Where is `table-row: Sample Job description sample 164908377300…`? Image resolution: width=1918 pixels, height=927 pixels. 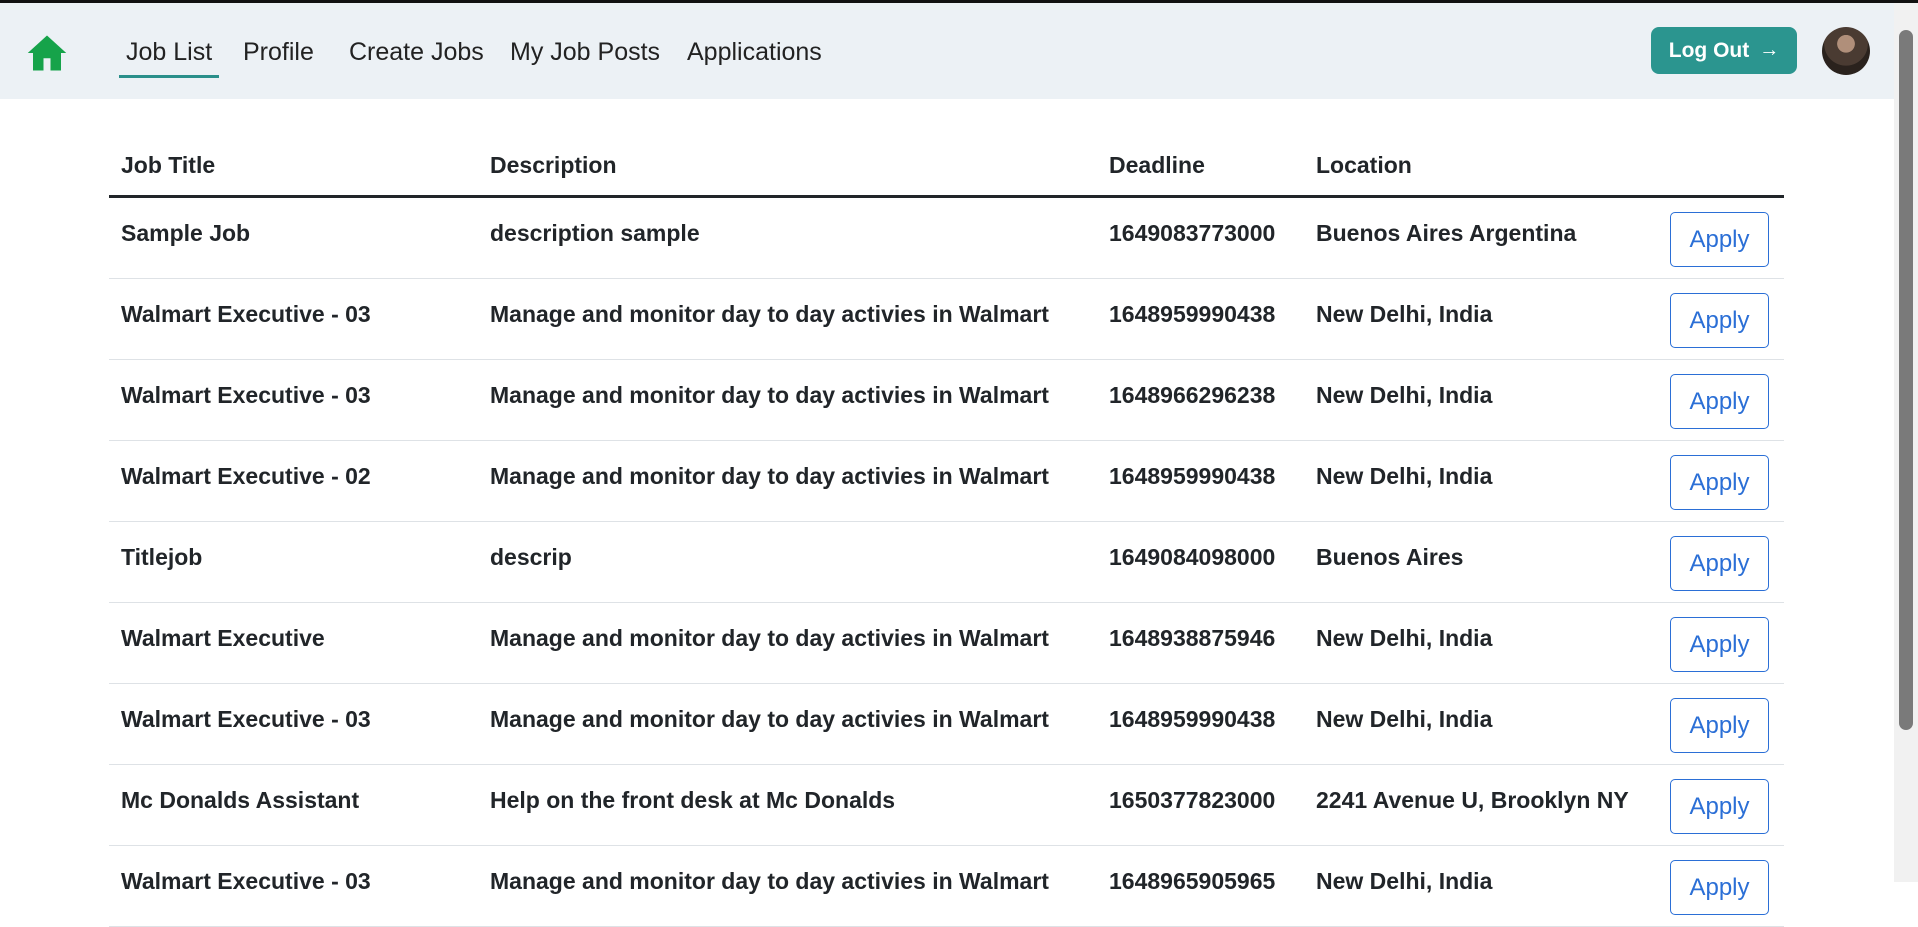 table-row: Sample Job description sample 164908377300… is located at coordinates (946, 238).